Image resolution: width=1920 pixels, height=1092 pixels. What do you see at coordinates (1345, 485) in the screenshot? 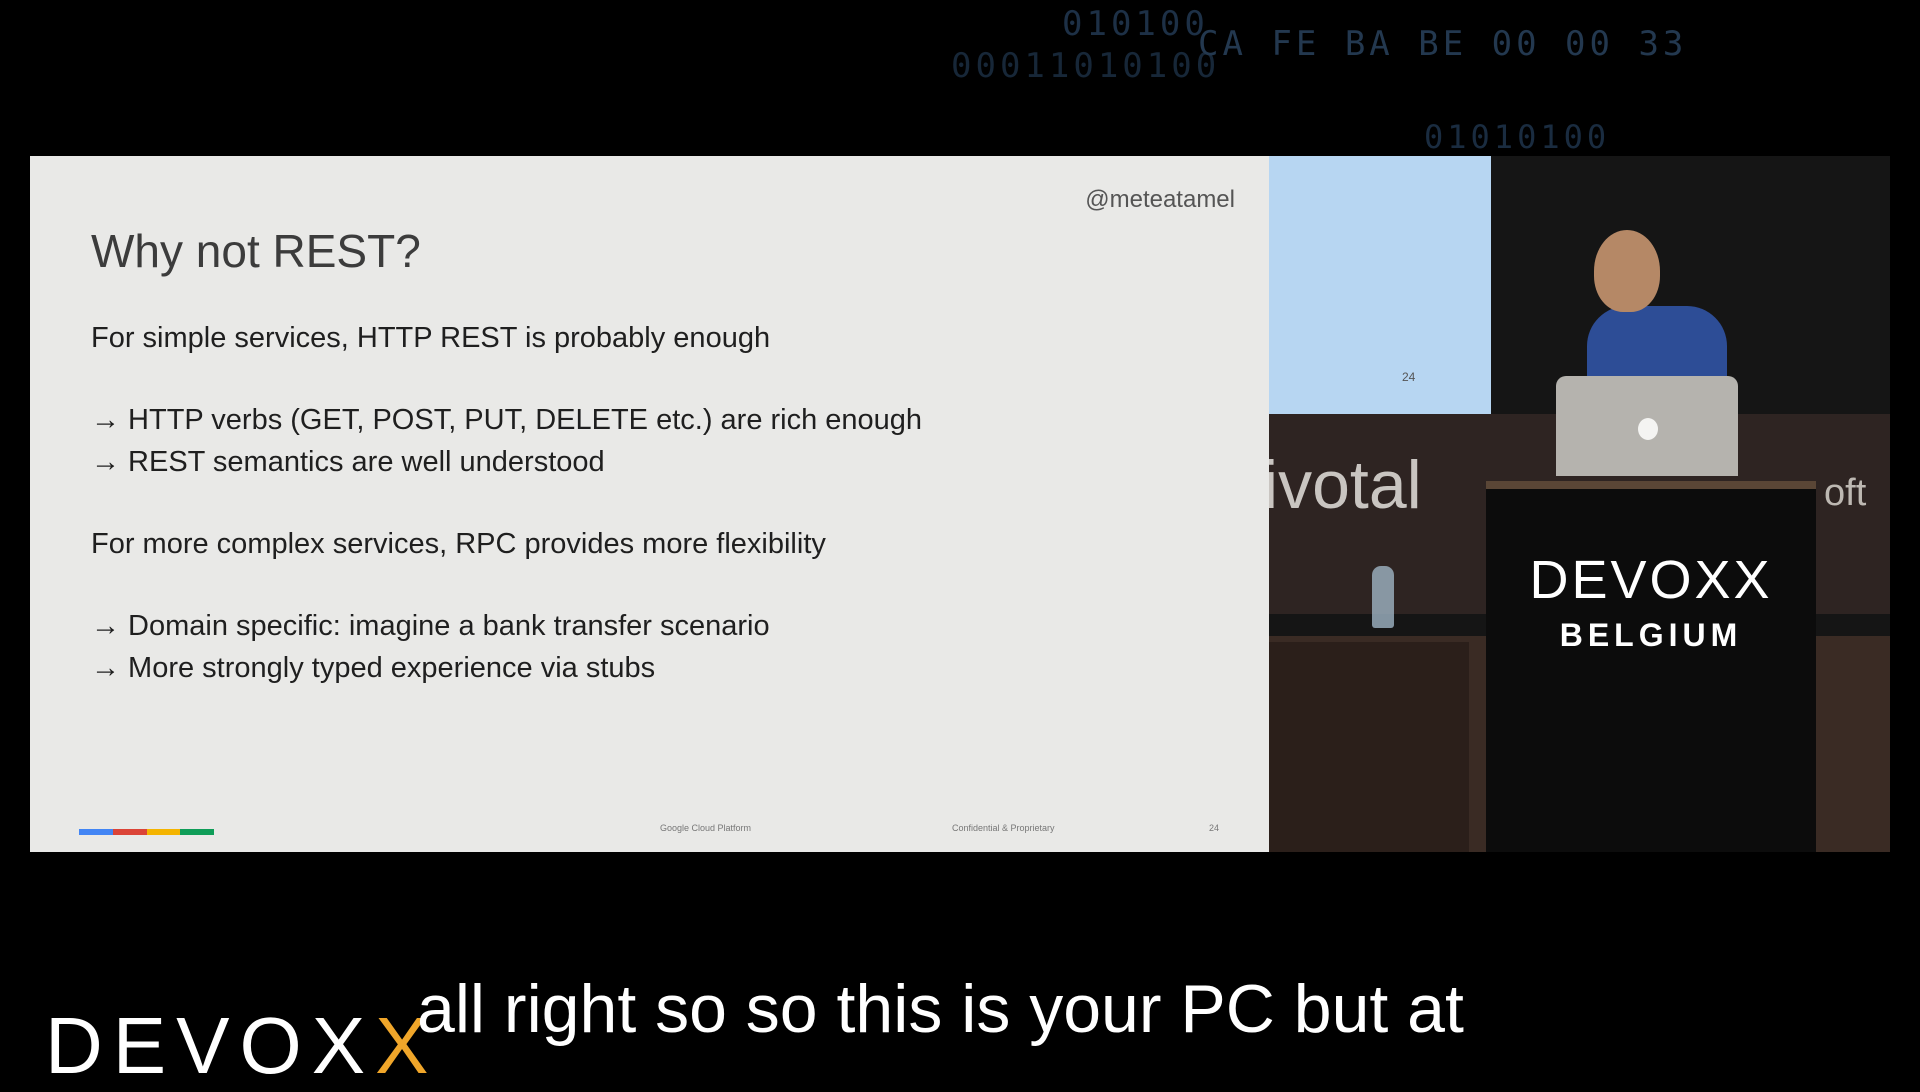
I see `sponsor-banner-text: ivotal` at bounding box center [1345, 485].